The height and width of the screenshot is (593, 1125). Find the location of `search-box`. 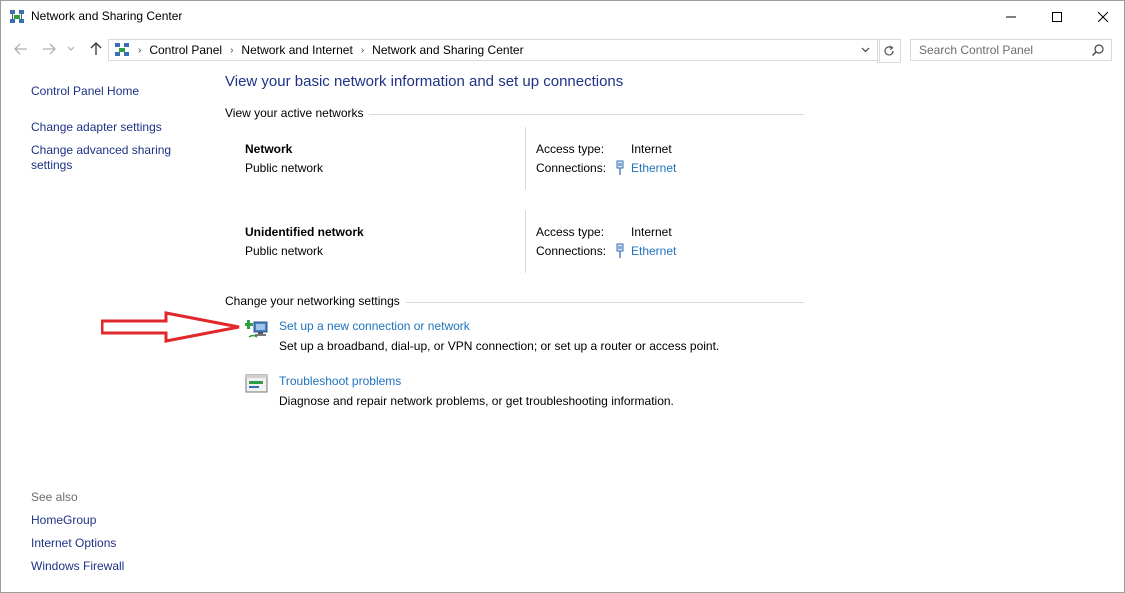

search-box is located at coordinates (1011, 50).